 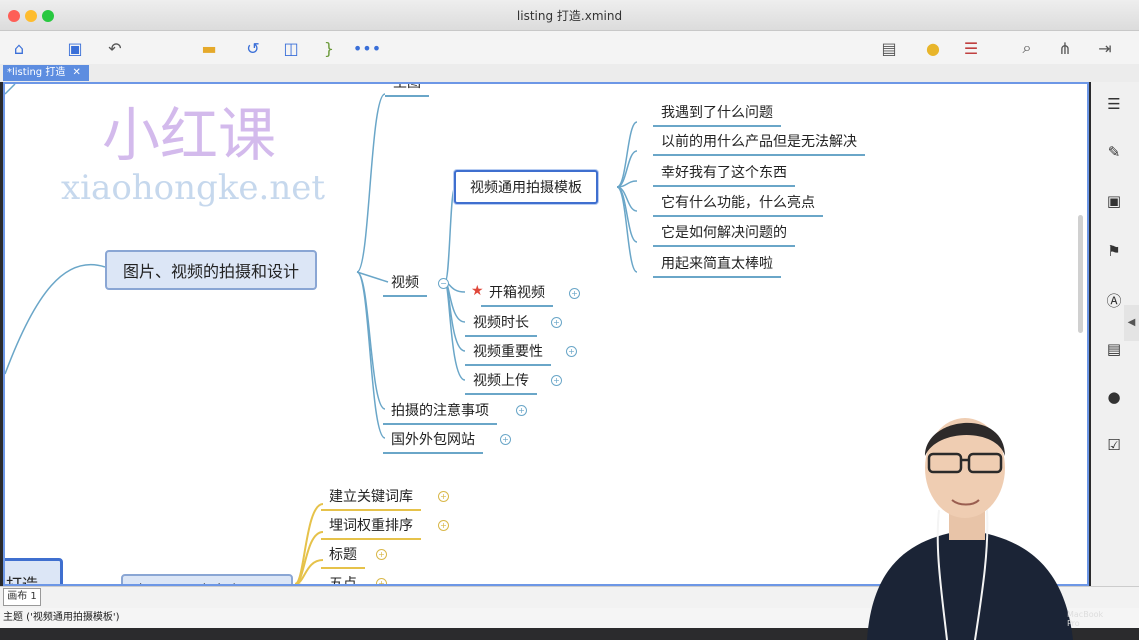 What do you see at coordinates (1027, 48) in the screenshot?
I see `search-icon: ⌕` at bounding box center [1027, 48].